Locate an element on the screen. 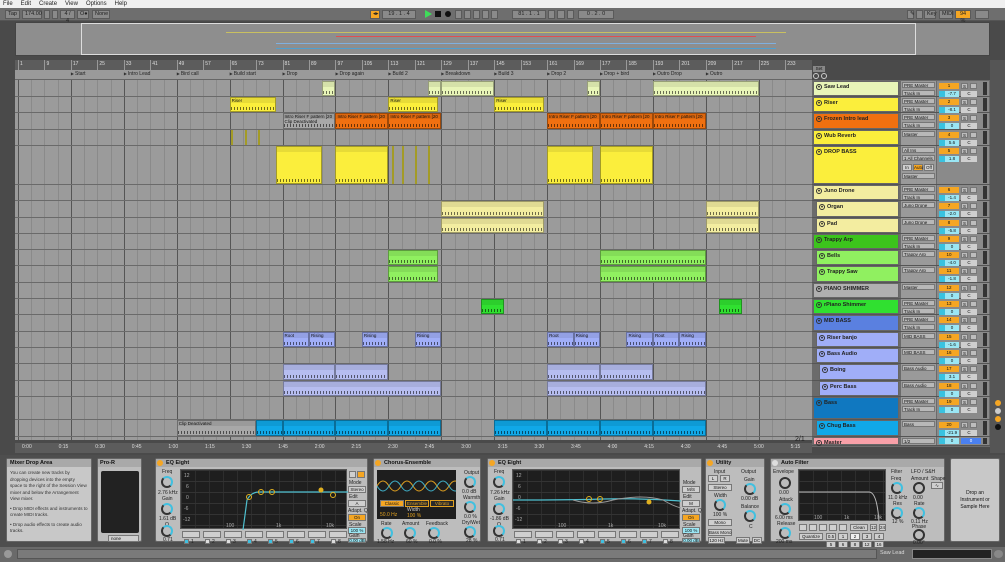  sends-toggle-icon is located at coordinates (998, 411).